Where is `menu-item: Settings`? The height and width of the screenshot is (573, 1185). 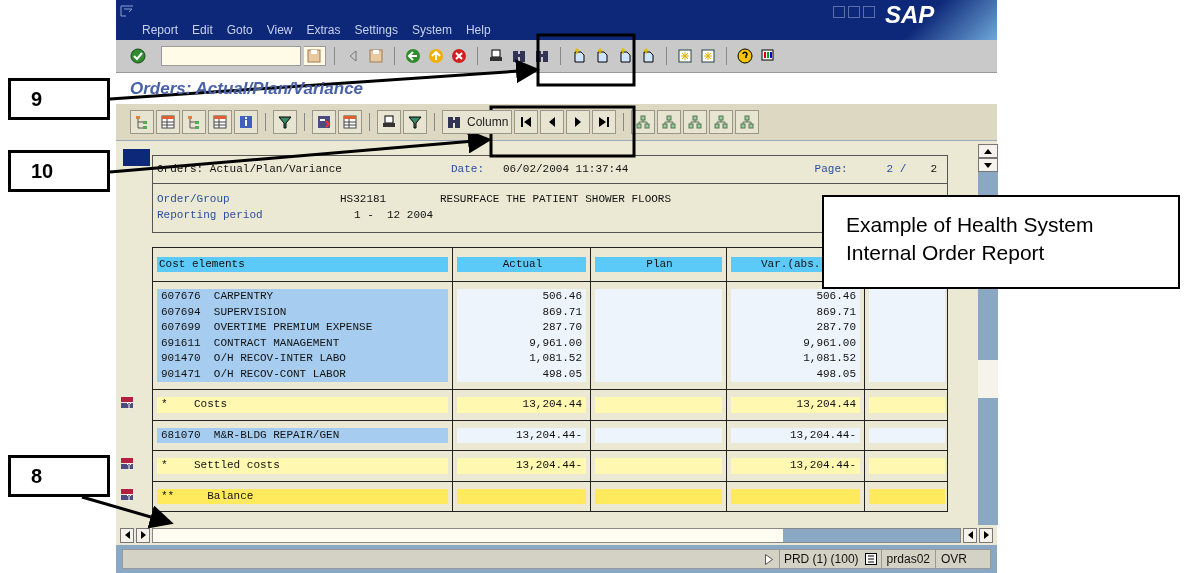 menu-item: Settings is located at coordinates (376, 30).